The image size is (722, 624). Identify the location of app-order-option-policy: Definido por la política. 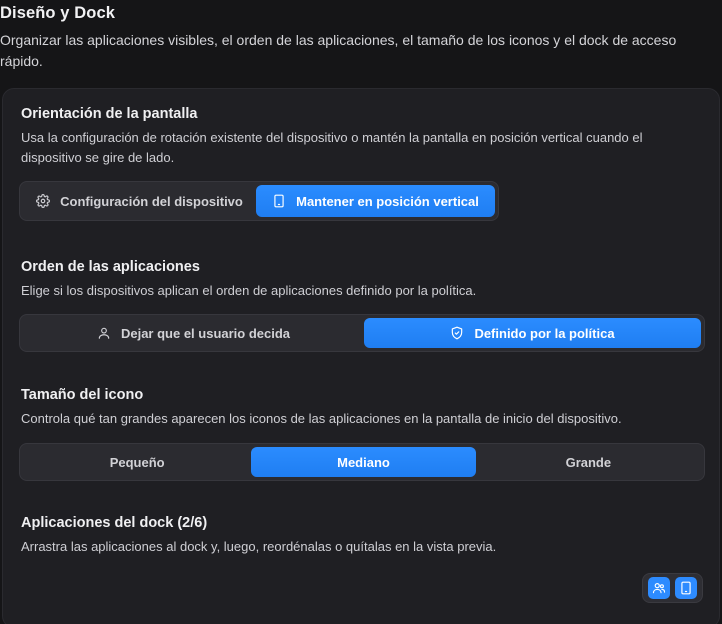
(532, 333).